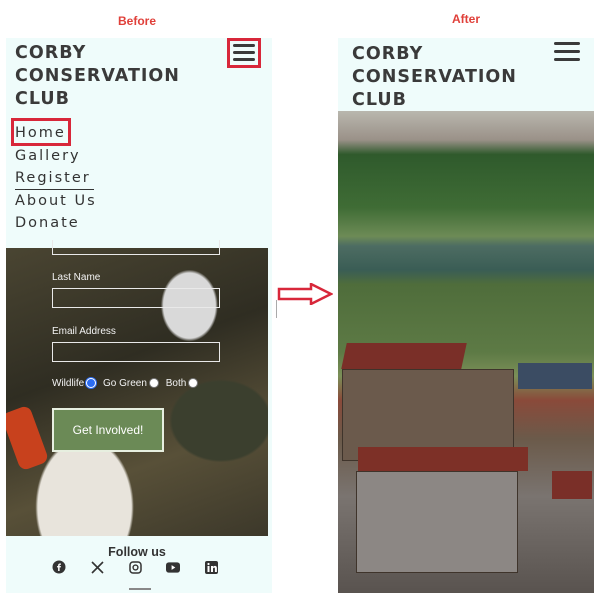 This screenshot has height=595, width=600. Describe the element at coordinates (244, 53) in the screenshot. I see `menu-highlight` at that location.